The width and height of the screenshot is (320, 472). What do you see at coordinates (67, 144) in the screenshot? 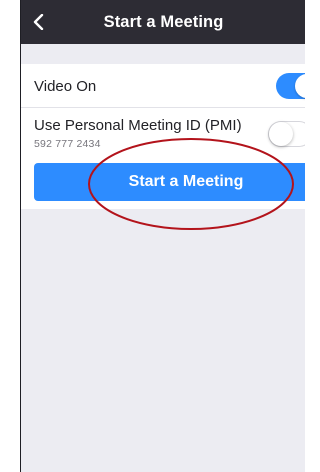
I see `pmi-meeting-id: 592 777 2434` at bounding box center [67, 144].